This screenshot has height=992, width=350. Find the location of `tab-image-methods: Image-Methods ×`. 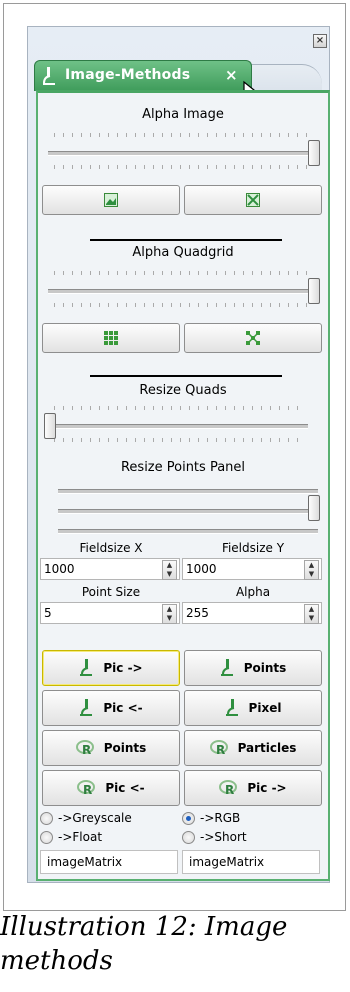

tab-image-methods: Image-Methods × is located at coordinates (143, 75).